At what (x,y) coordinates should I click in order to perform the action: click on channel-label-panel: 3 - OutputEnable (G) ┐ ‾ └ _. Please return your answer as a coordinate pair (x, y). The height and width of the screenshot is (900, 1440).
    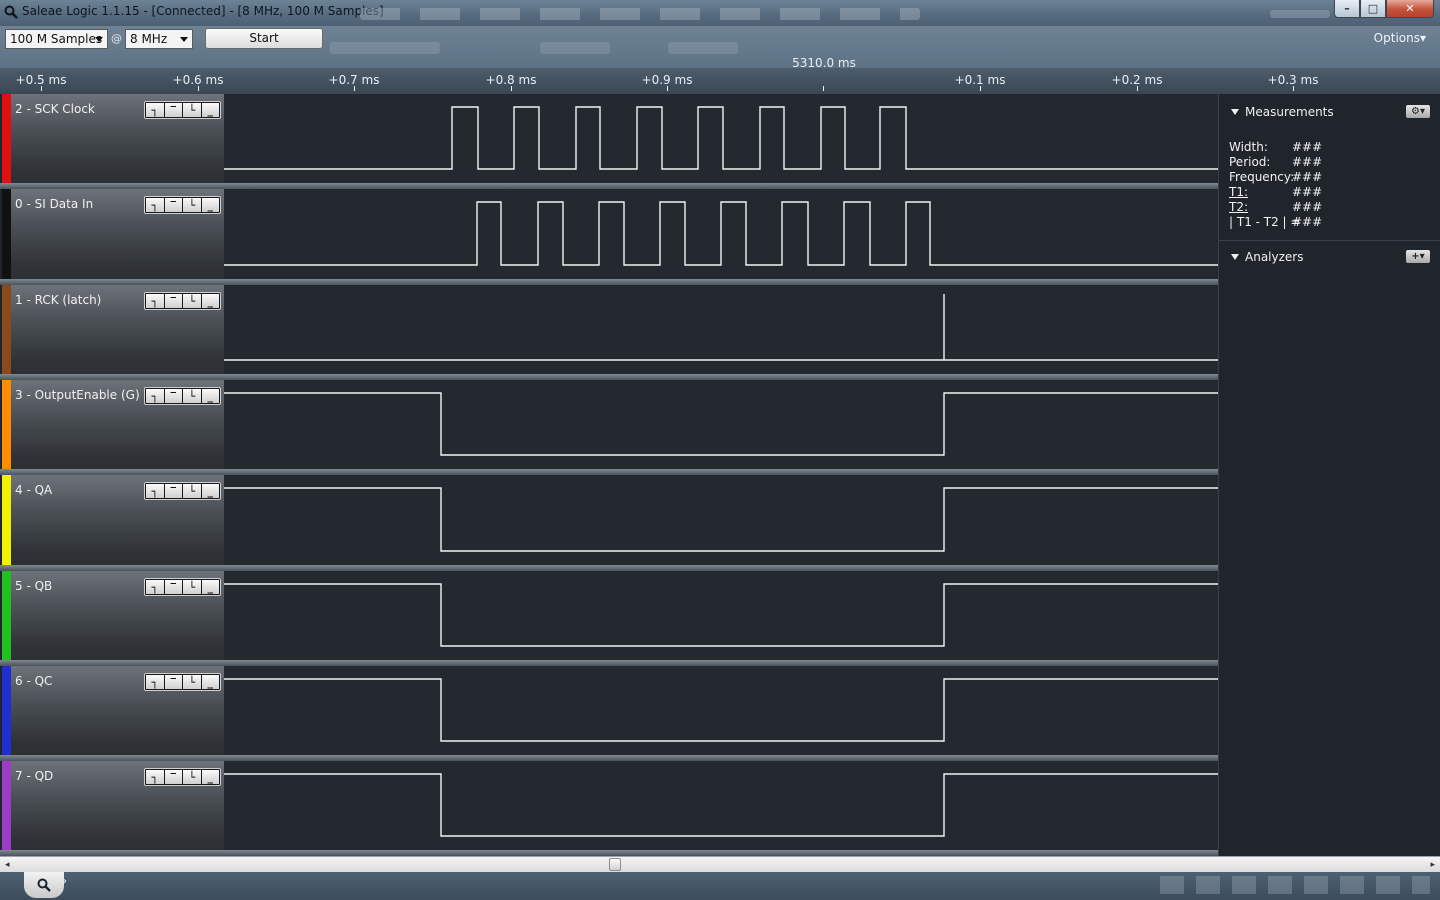
    Looking at the image, I should click on (117, 427).